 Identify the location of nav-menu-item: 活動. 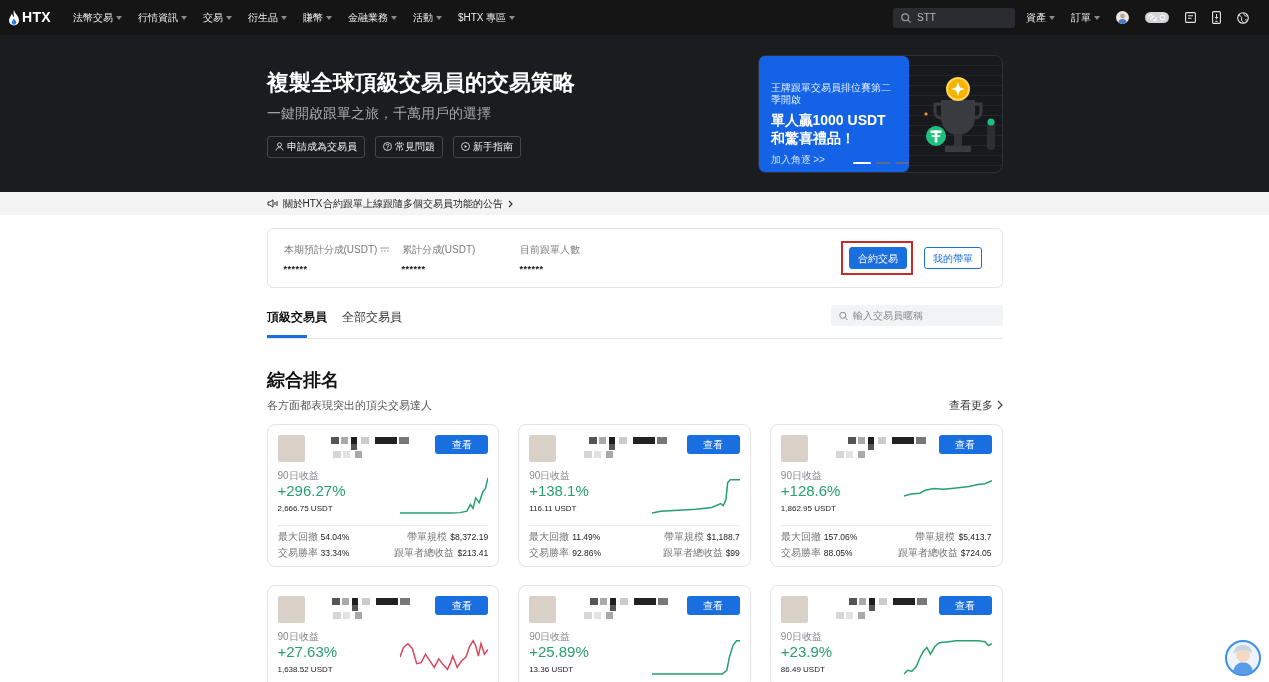
(427, 17).